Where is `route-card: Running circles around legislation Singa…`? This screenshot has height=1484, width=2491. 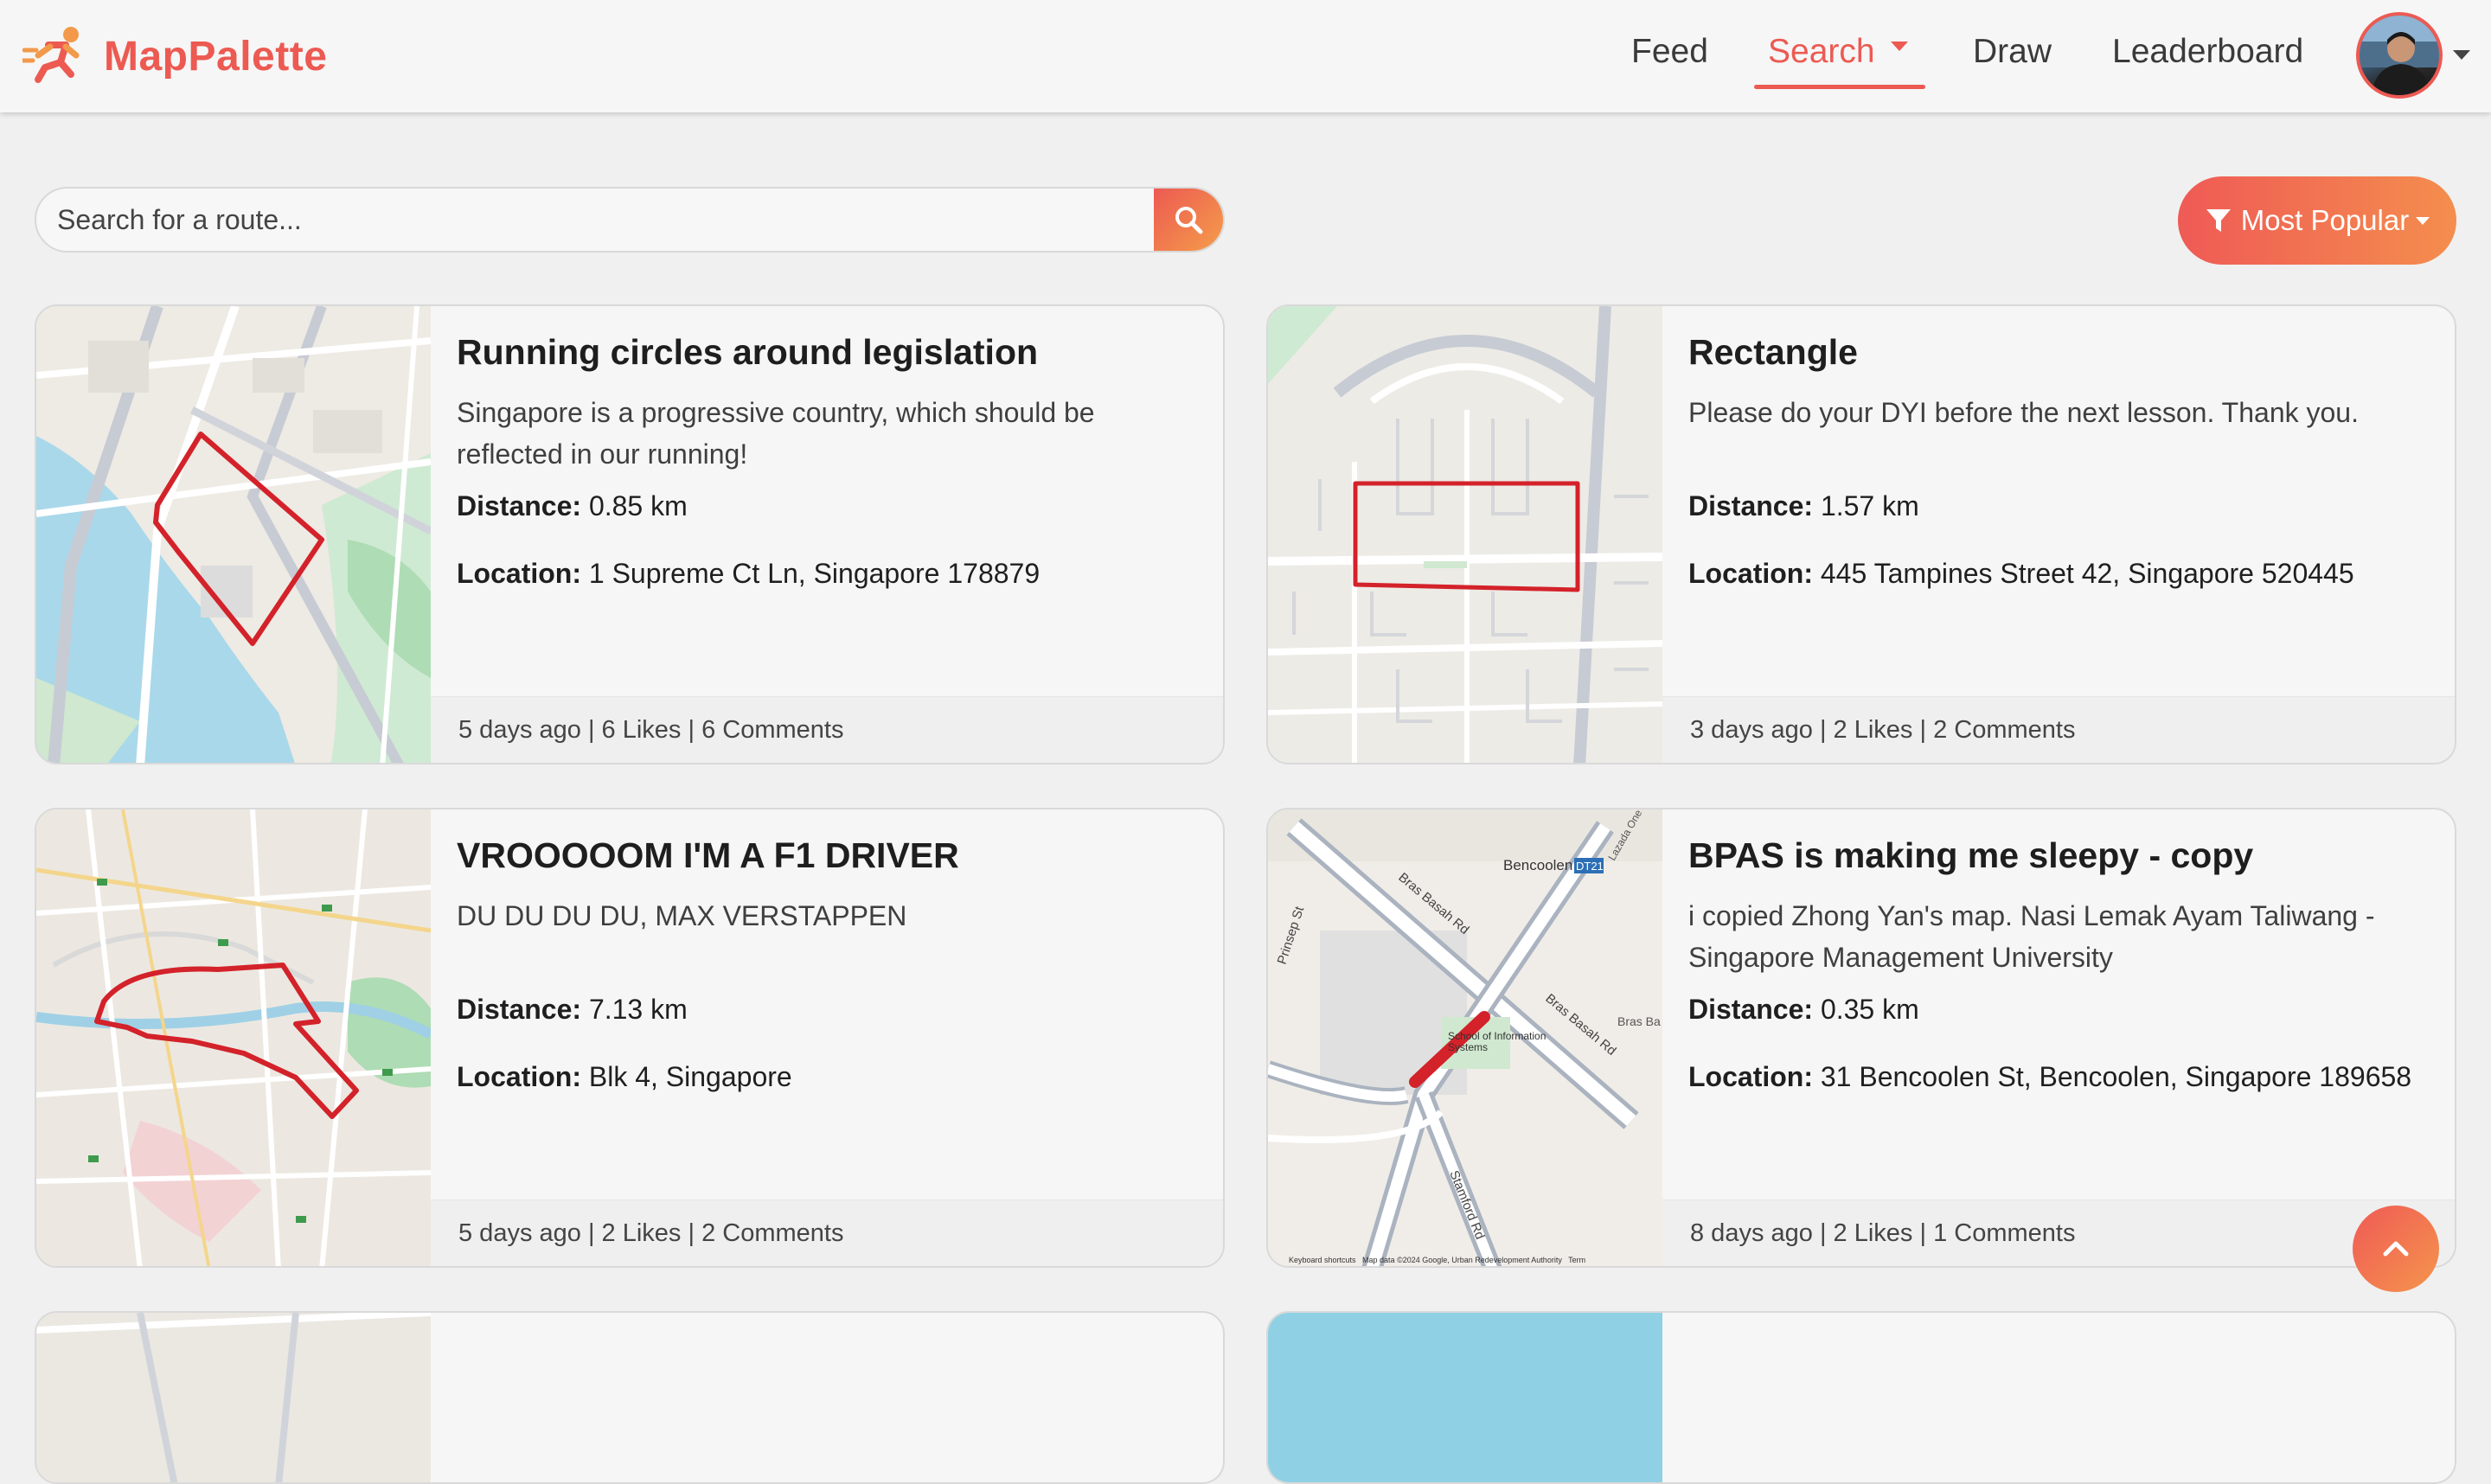
route-card: Running circles around legislation Singa… is located at coordinates (630, 534).